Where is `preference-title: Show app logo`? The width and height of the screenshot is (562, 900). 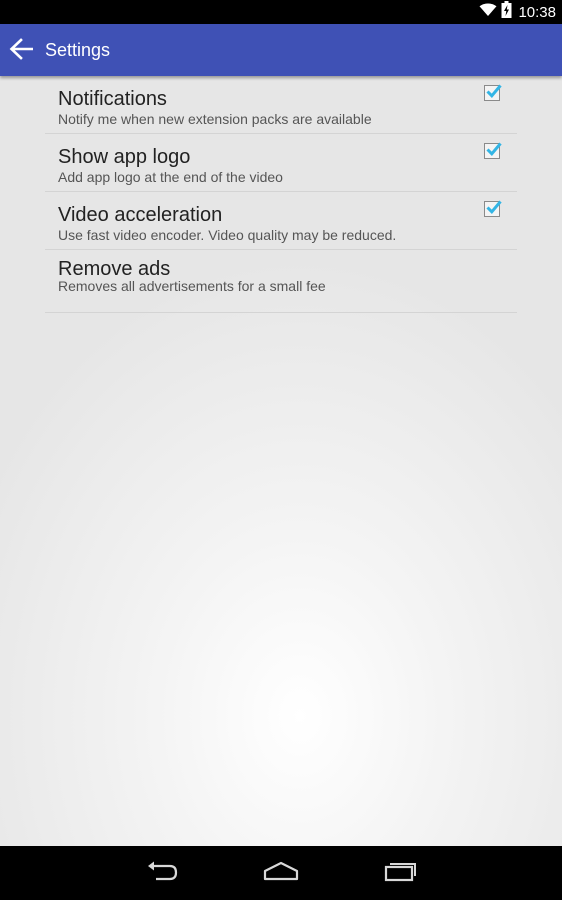
preference-title: Show app logo is located at coordinates (124, 157).